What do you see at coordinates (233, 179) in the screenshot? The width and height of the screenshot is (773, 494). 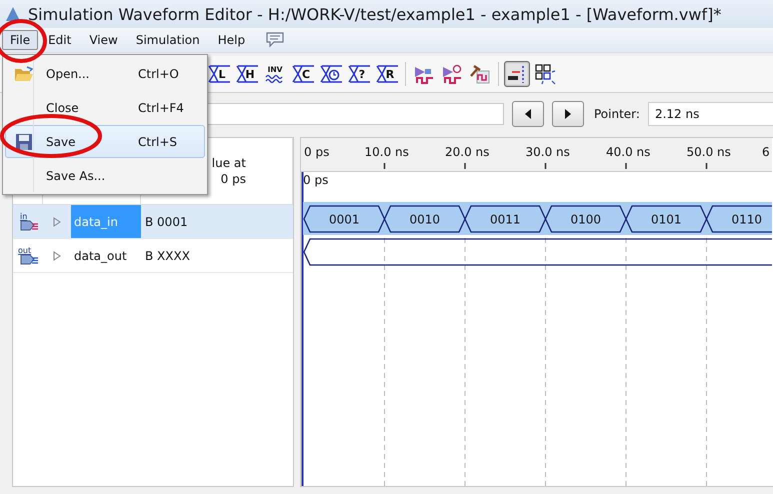 I see `column-header: 0 ps` at bounding box center [233, 179].